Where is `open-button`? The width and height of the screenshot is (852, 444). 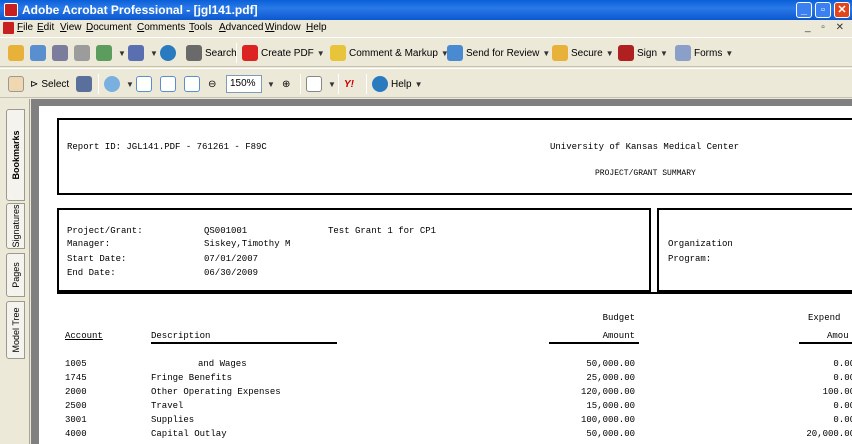
open-button is located at coordinates (17, 53).